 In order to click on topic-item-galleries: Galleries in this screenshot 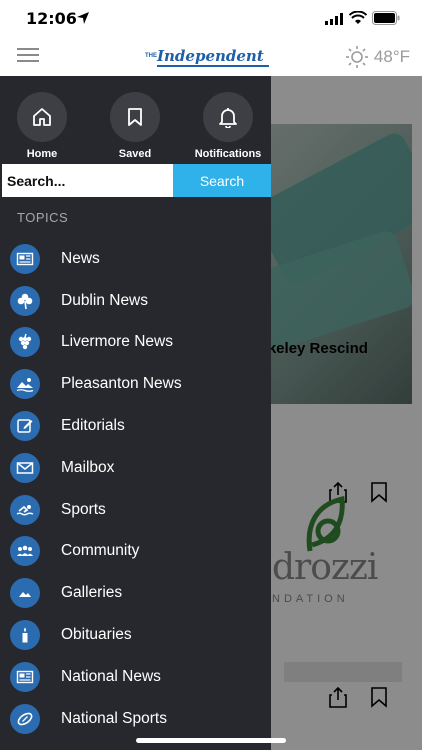, I will do `click(135, 593)`.